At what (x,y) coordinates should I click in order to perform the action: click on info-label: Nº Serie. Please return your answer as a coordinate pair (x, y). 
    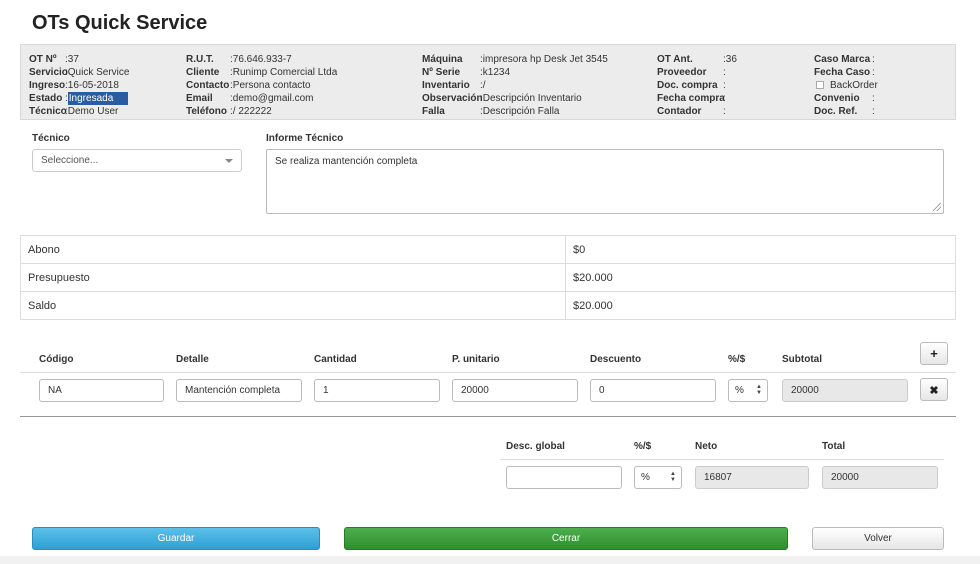
    Looking at the image, I should click on (441, 72).